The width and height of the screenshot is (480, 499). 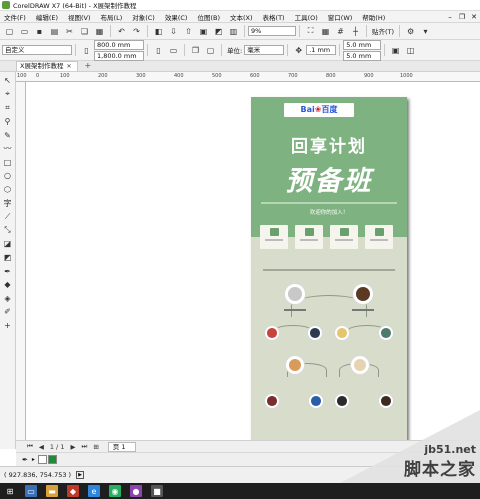 What do you see at coordinates (355, 31) in the screenshot?
I see `show-guidelines-icon: ┼` at bounding box center [355, 31].